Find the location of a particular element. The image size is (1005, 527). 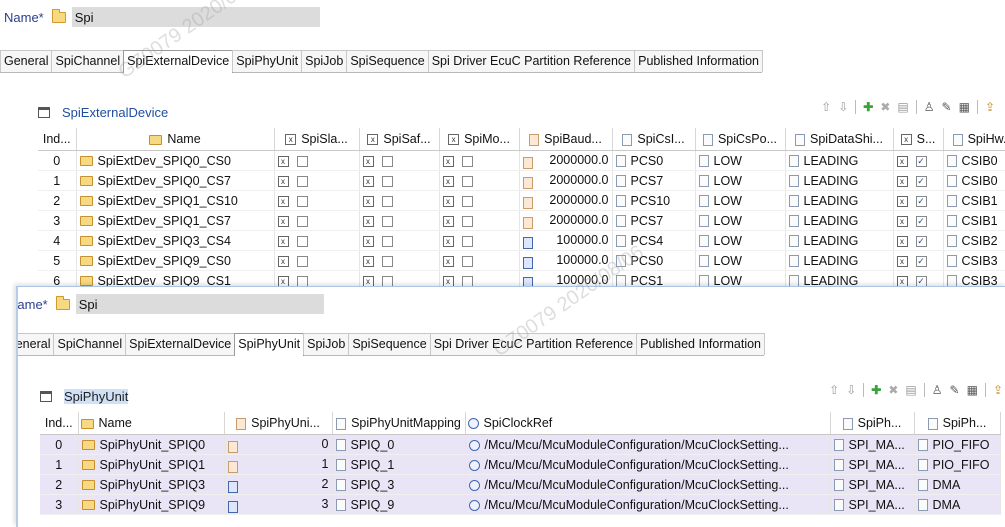

cell-spiphyunit: 1 is located at coordinates (278, 464).